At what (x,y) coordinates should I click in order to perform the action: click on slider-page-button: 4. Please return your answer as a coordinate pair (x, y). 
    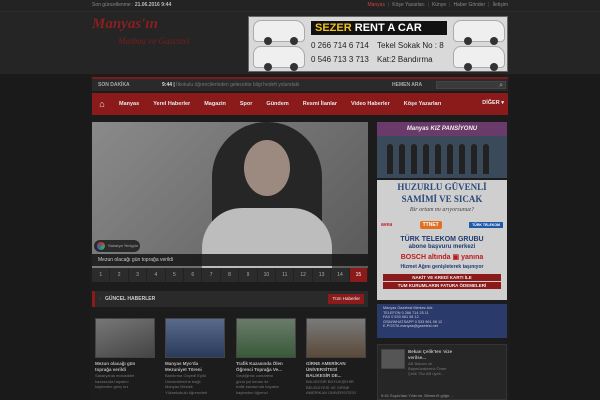
    Looking at the image, I should click on (156, 275).